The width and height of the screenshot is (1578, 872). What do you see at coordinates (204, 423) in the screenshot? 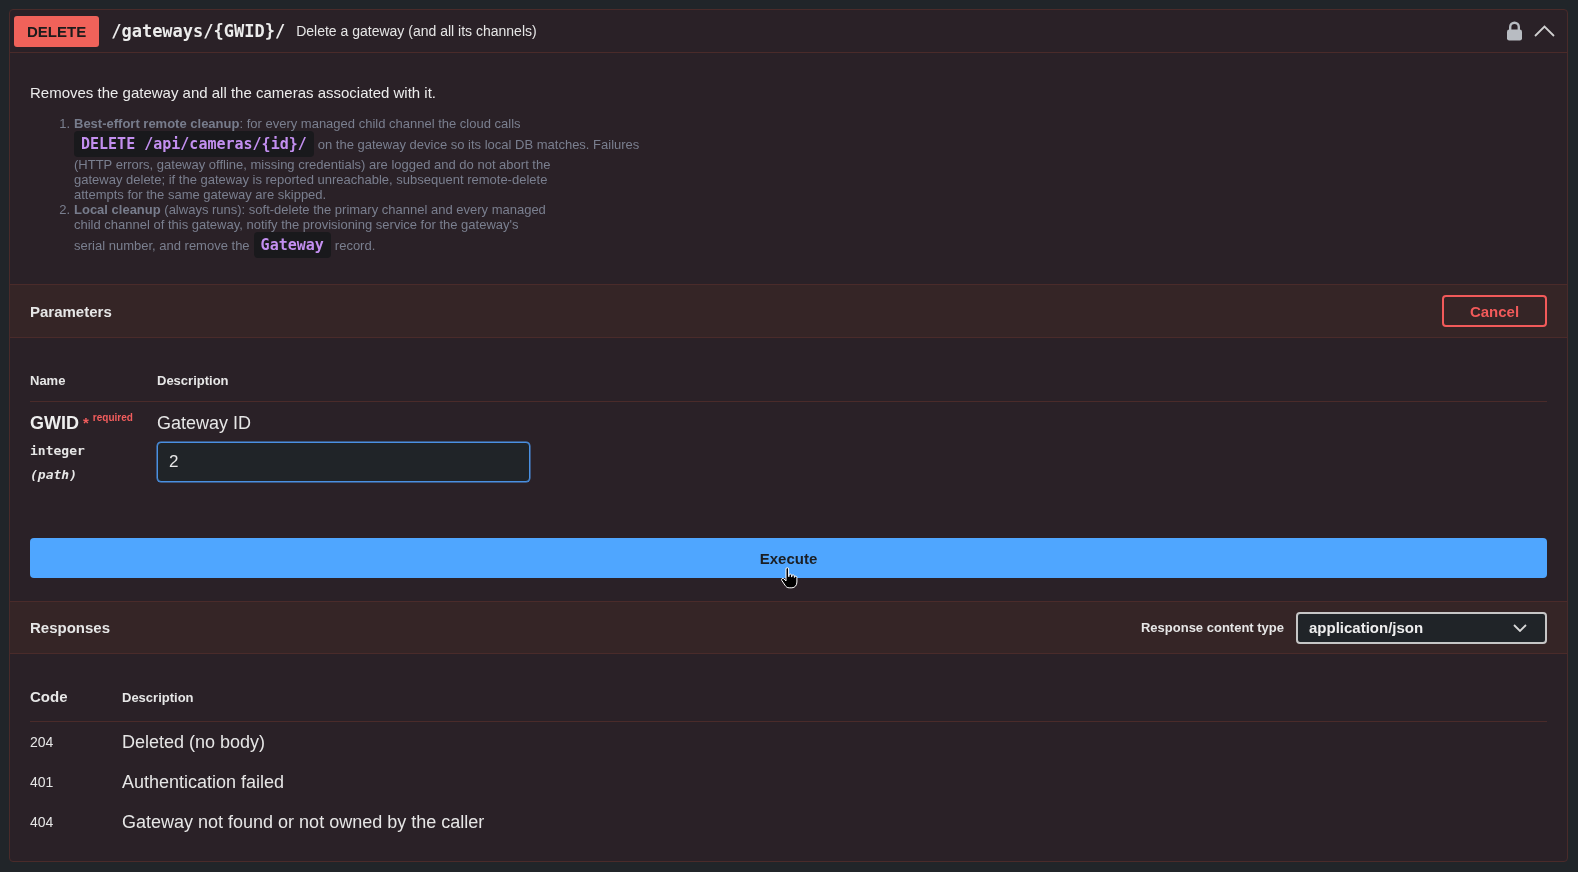
I see `param-description: Gateway ID` at bounding box center [204, 423].